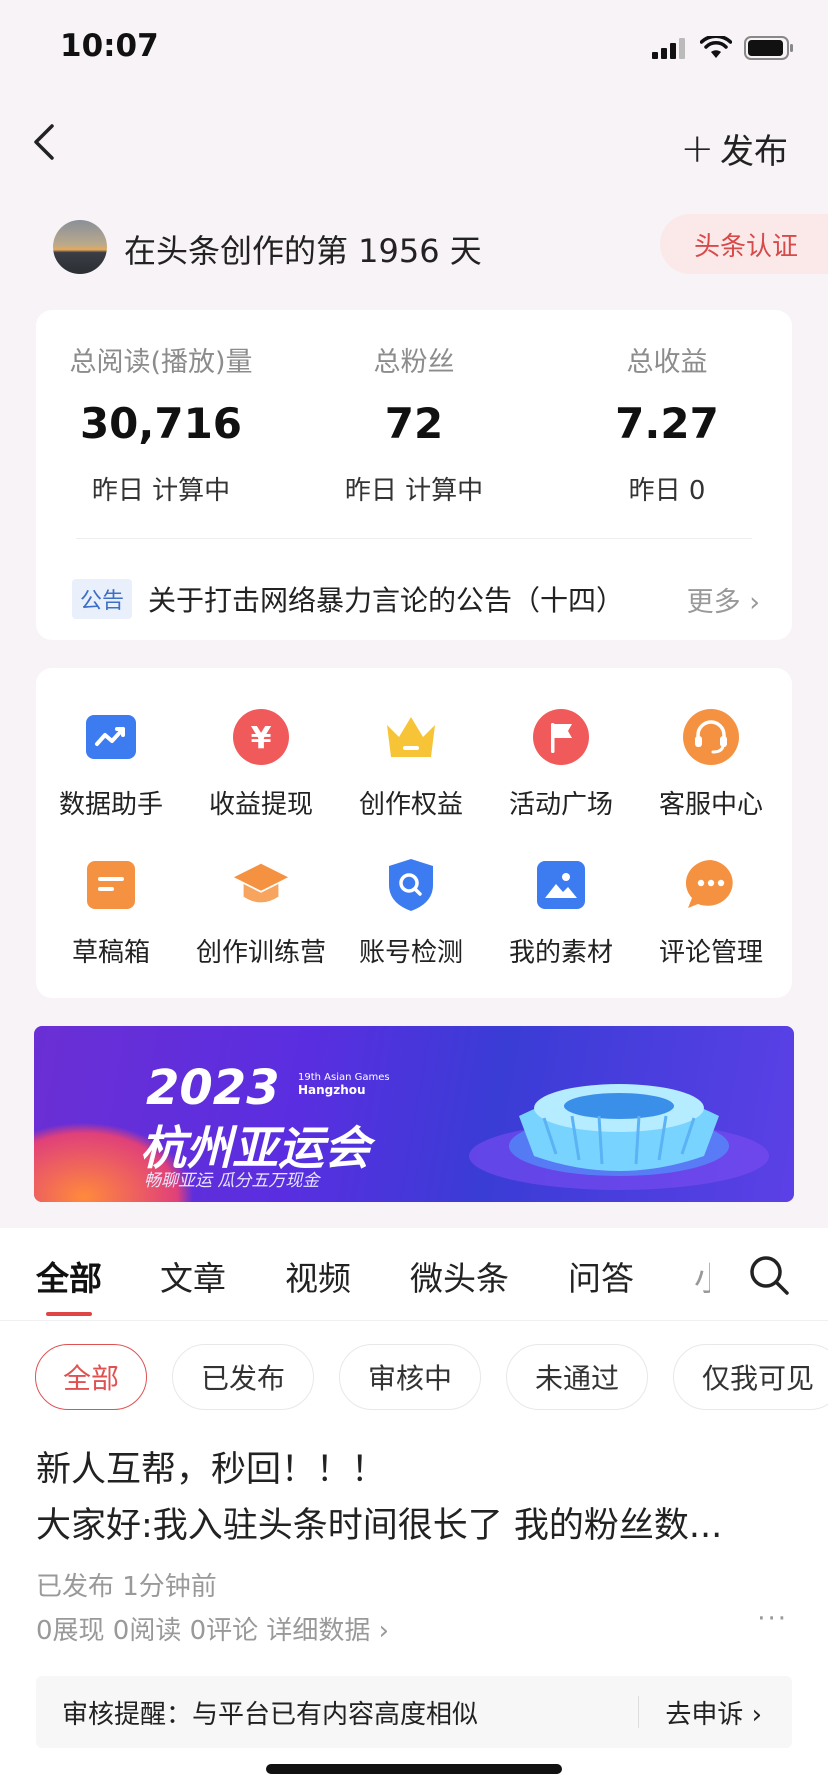  I want to click on filter-chip-rejected: 未通过, so click(577, 1377).